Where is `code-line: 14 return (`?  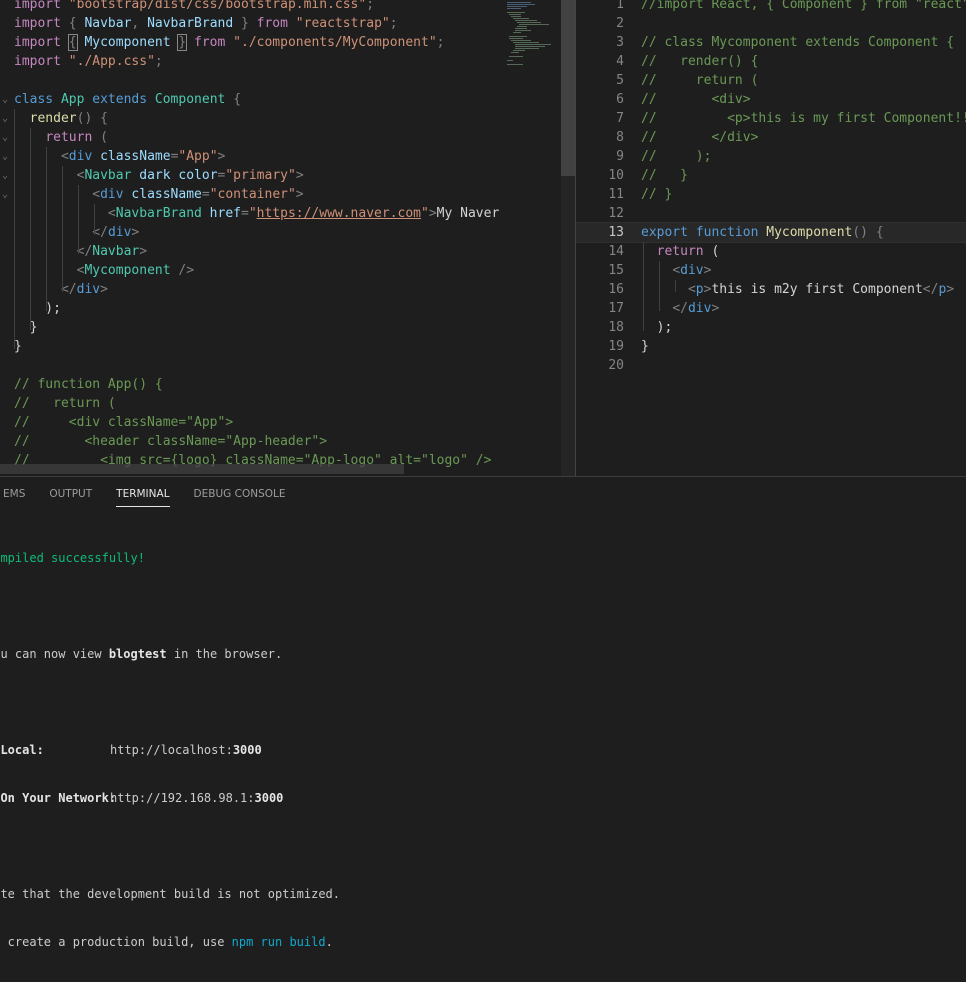 code-line: 14 return ( is located at coordinates (771, 251).